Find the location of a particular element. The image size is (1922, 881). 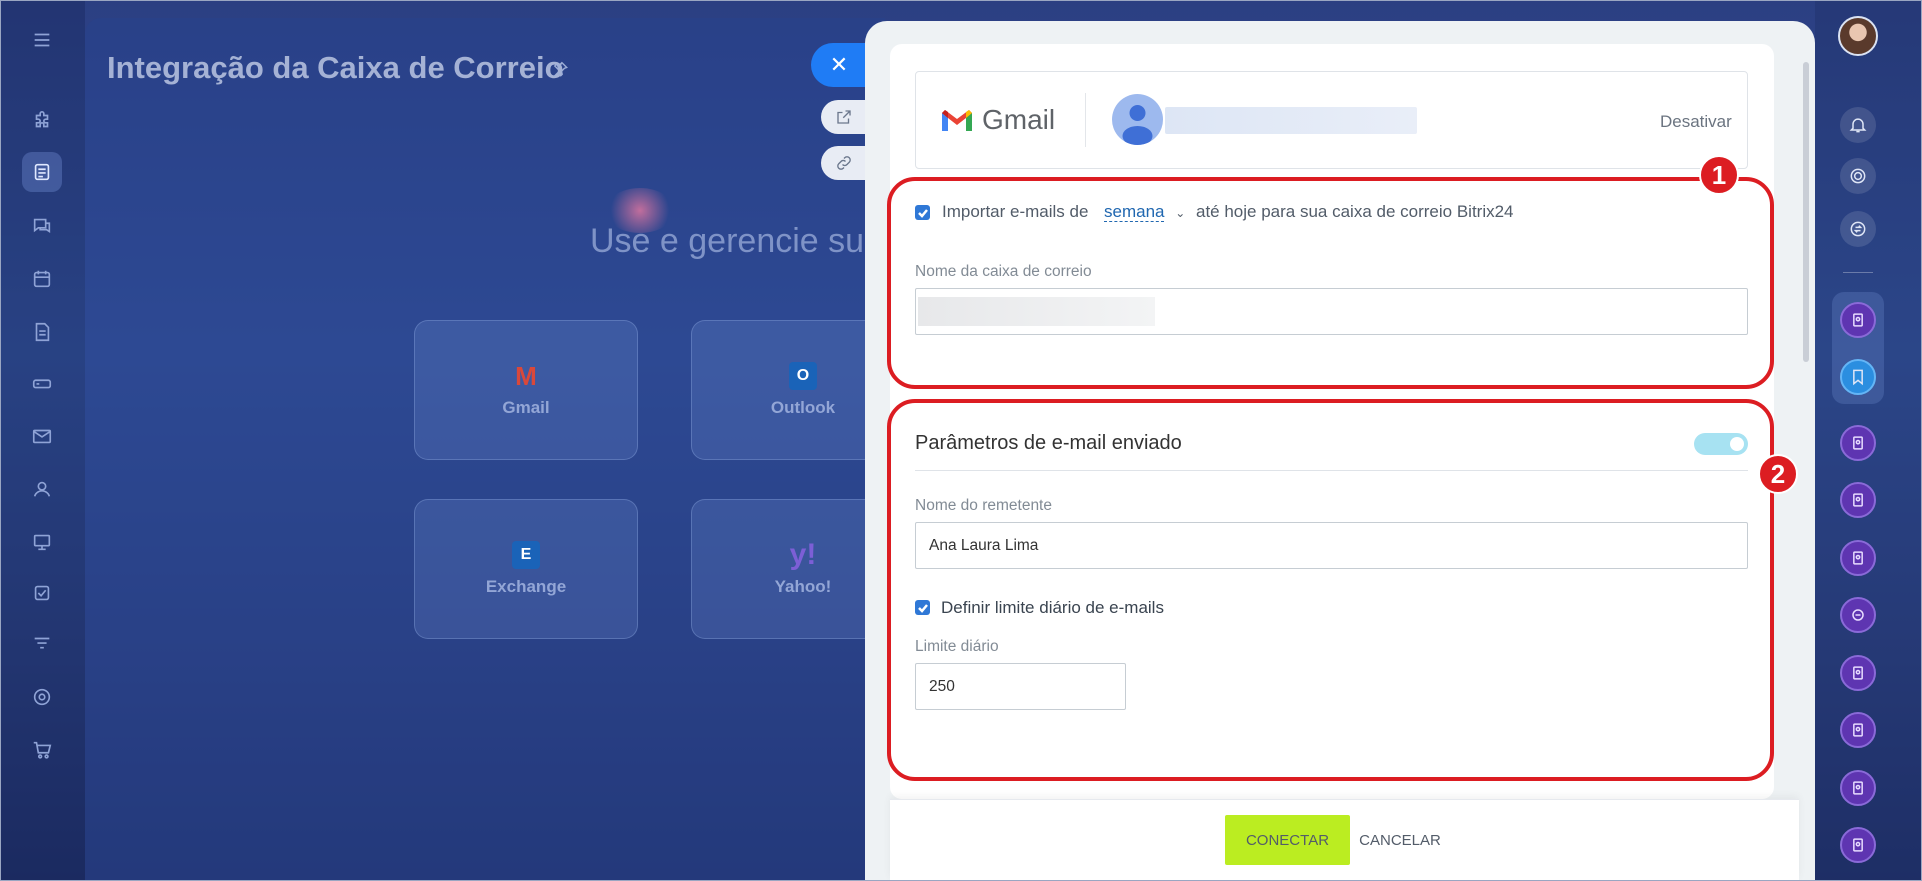

connect-button: CONECTAR is located at coordinates (1287, 840).